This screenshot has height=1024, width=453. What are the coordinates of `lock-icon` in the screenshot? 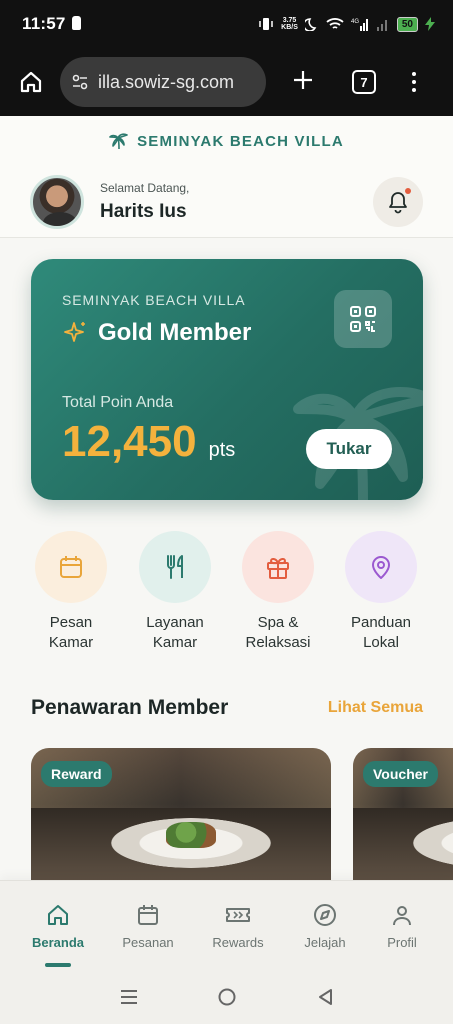 It's located at (76, 23).